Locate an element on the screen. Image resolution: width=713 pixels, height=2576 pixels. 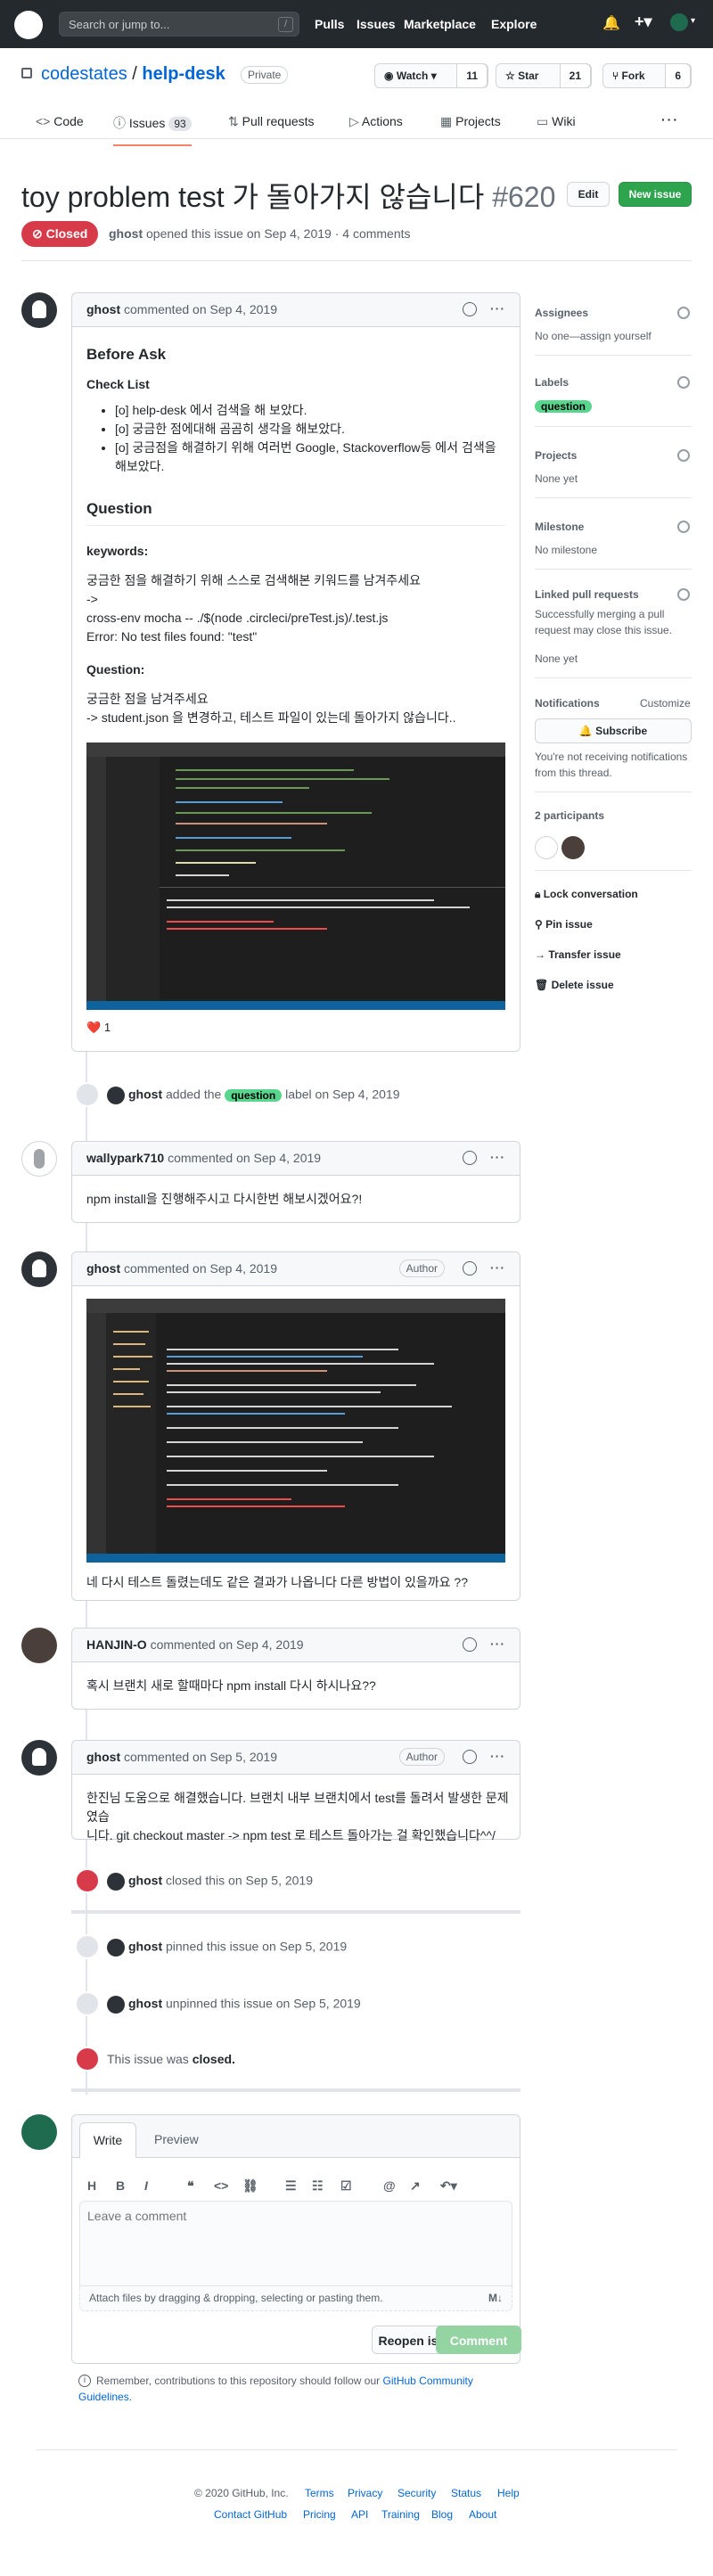
nav-issues: Issues is located at coordinates (376, 24).